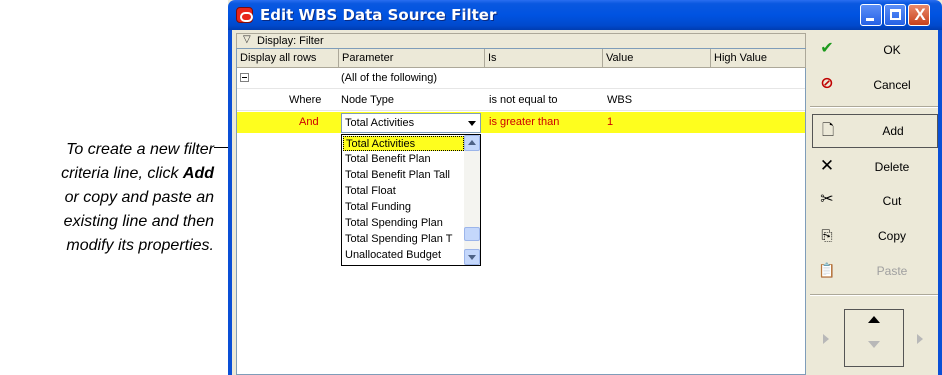 This screenshot has width=942, height=375. I want to click on move-arrows-panel, so click(874, 339).